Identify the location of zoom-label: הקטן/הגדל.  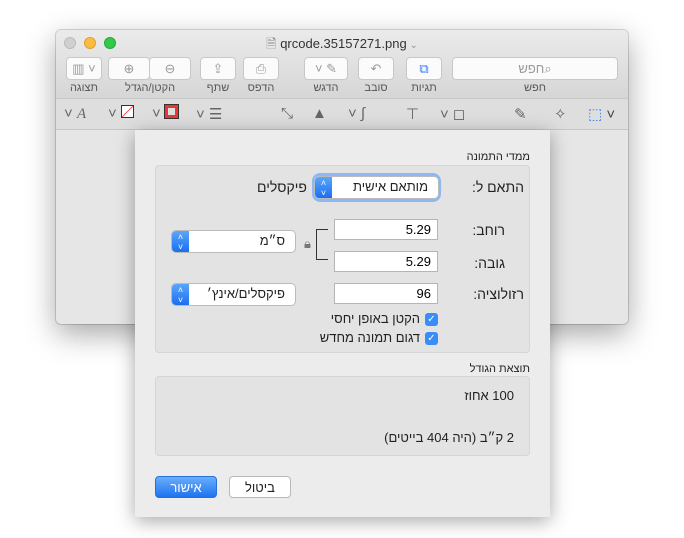
(150, 88).